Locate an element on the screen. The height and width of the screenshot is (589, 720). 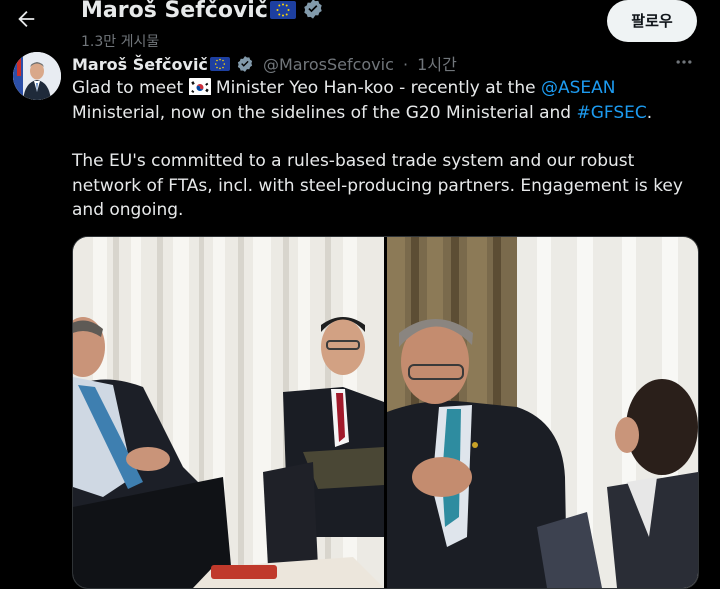
more-button is located at coordinates (684, 64).